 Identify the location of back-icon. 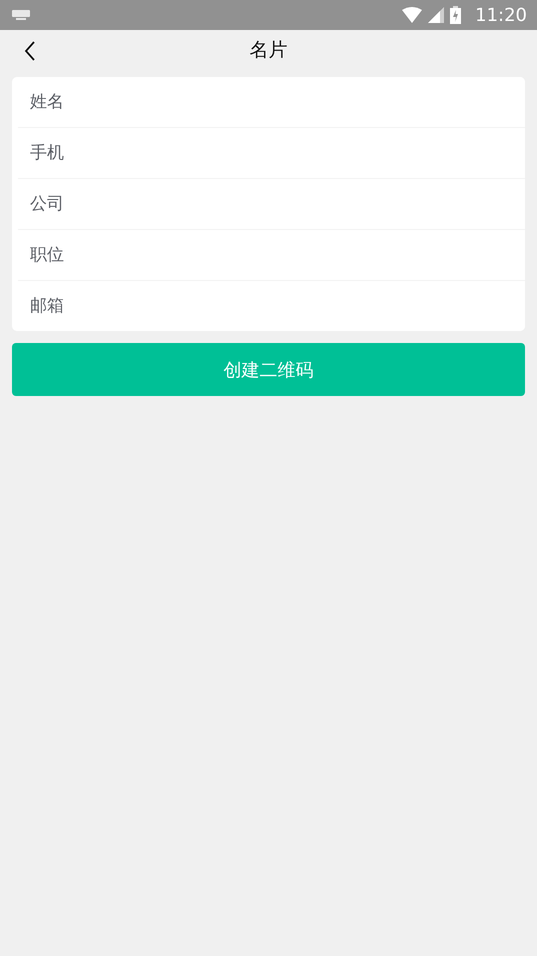
(30, 51).